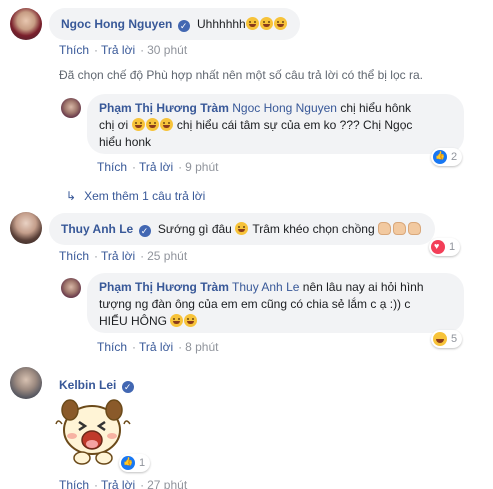 This screenshot has height=489, width=493. Describe the element at coordinates (167, 50) in the screenshot. I see `timestamp: 30 phút` at that location.